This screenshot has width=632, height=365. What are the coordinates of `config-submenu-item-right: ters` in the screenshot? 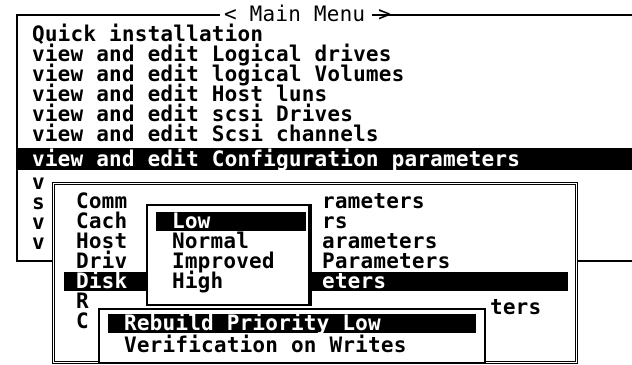 It's located at (515, 307).